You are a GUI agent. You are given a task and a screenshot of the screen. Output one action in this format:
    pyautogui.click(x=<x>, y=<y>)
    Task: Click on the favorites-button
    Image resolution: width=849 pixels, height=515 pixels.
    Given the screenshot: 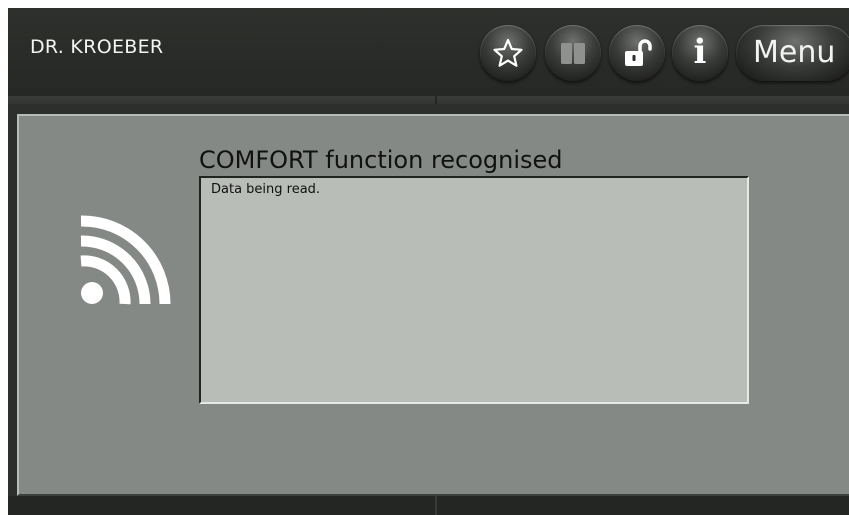 What is the action you would take?
    pyautogui.click(x=508, y=53)
    